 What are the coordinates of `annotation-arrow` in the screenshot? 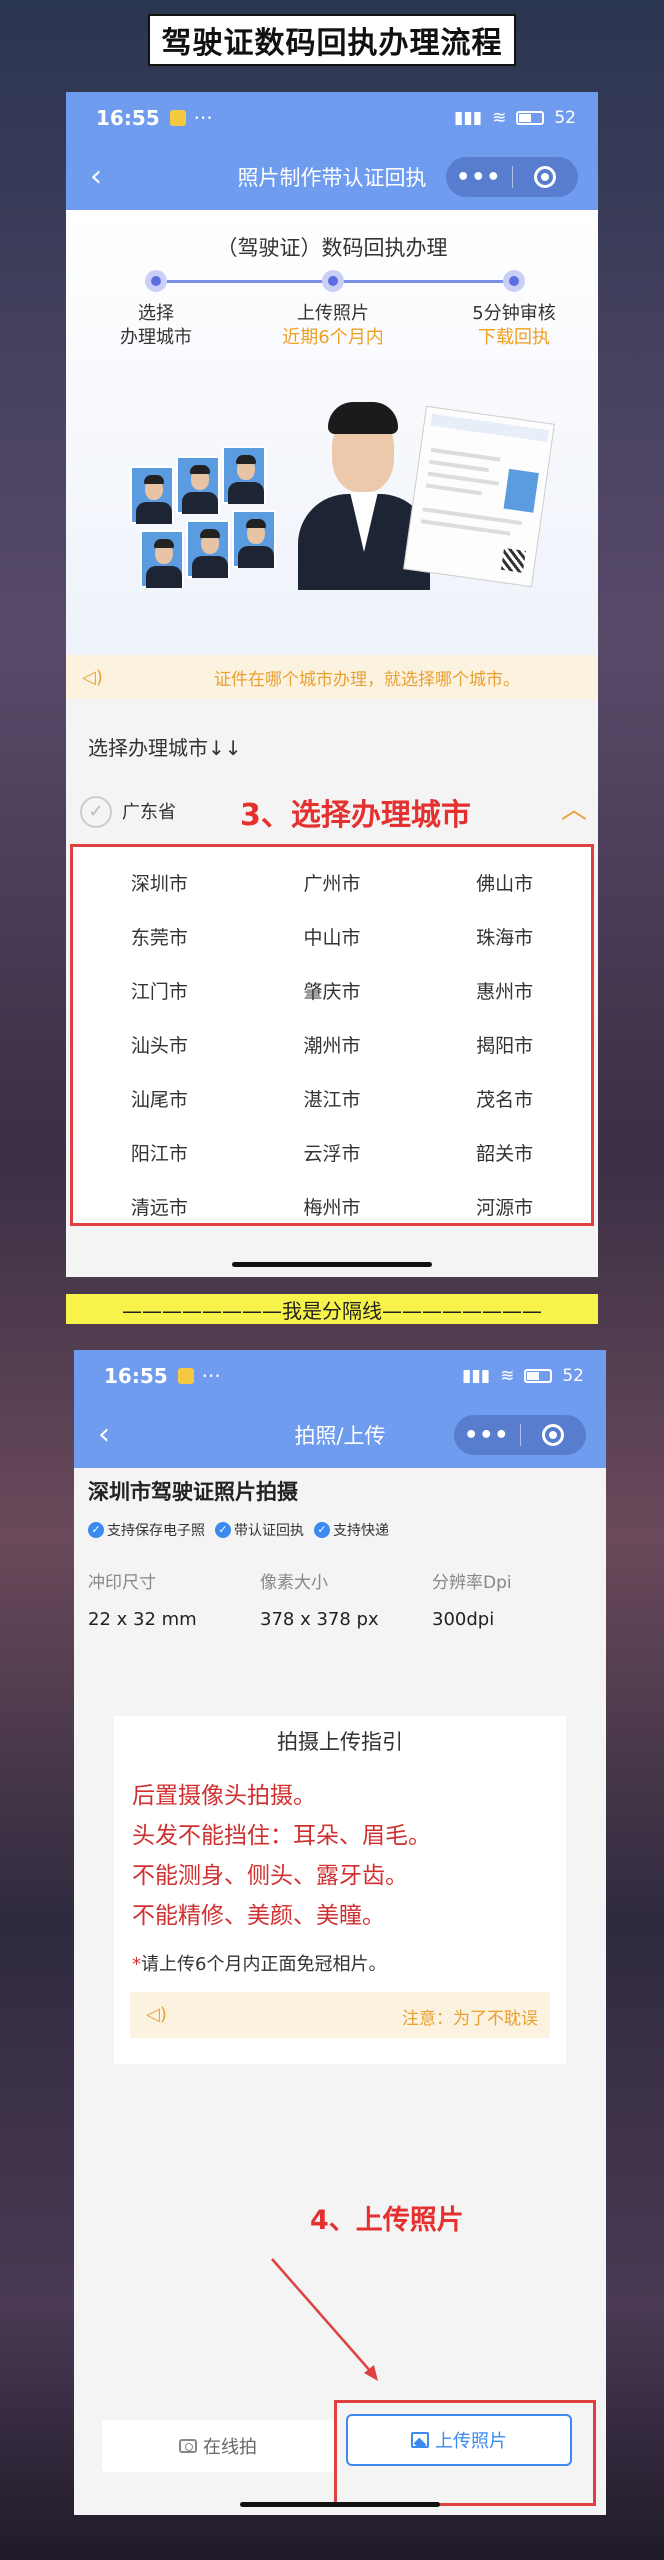 It's located at (324, 2319).